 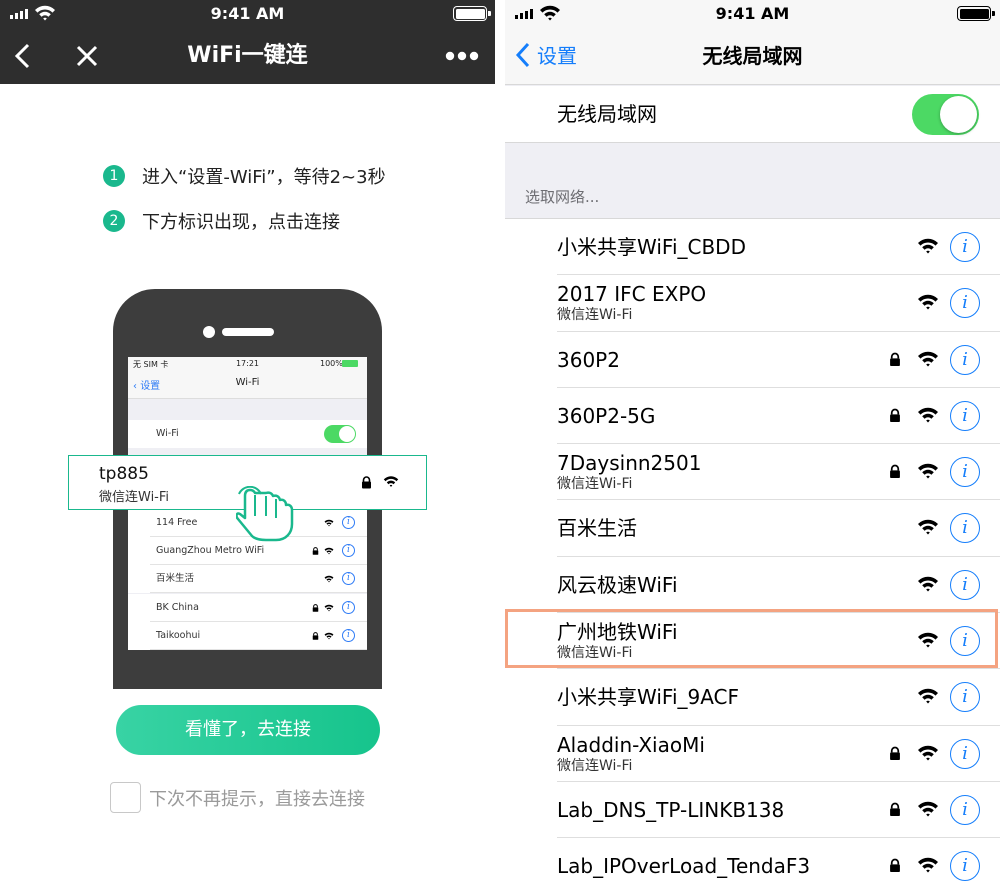 I want to click on network-row: Lab_IPOverLoad_TendaF3 i, so click(x=752, y=859).